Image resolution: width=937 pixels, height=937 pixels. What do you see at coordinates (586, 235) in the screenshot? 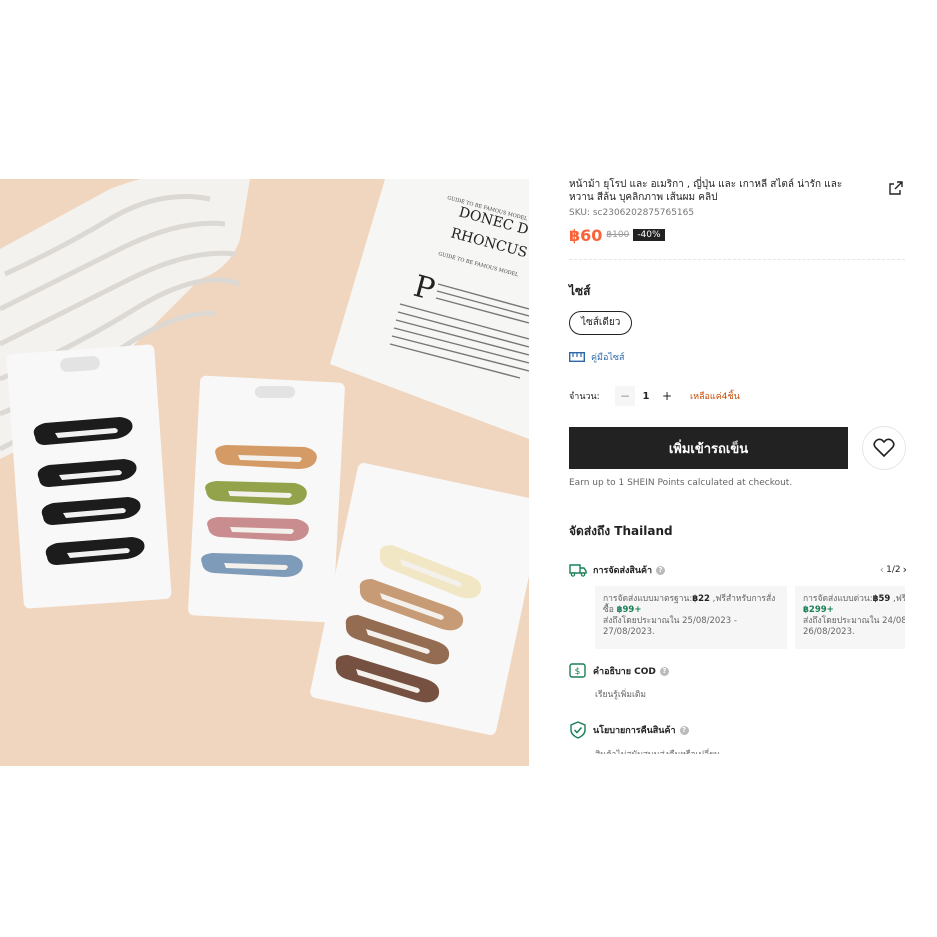
I see `sale-price: ฿60` at bounding box center [586, 235].